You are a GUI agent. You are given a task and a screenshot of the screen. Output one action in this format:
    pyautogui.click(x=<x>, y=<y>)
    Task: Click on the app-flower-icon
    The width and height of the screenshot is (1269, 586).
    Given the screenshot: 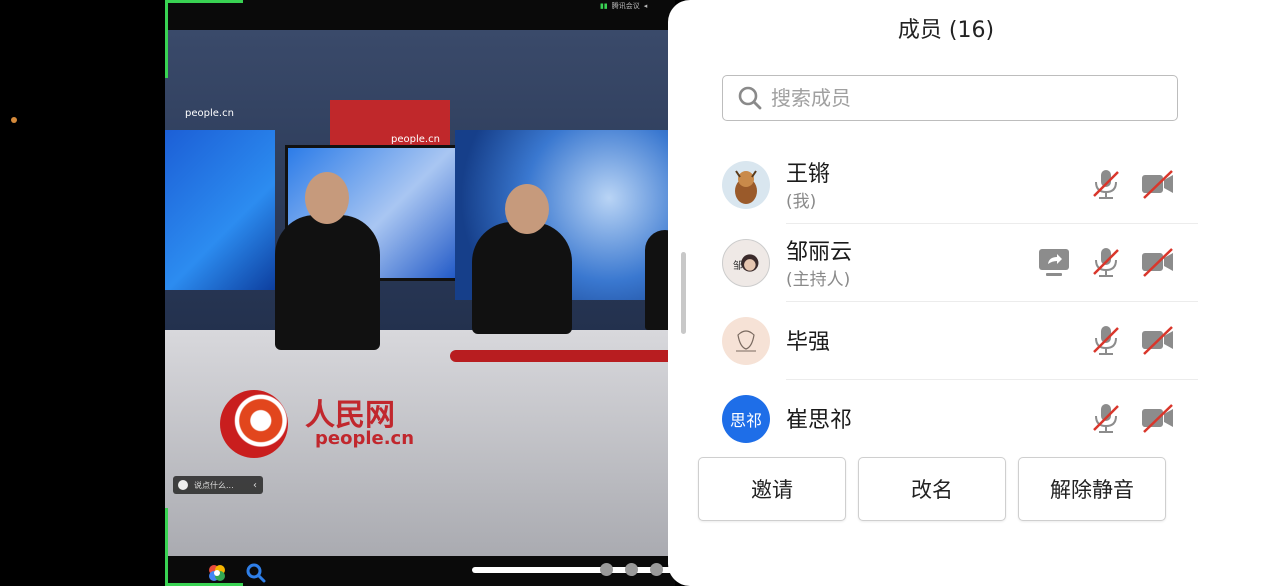 What is the action you would take?
    pyautogui.click(x=217, y=573)
    